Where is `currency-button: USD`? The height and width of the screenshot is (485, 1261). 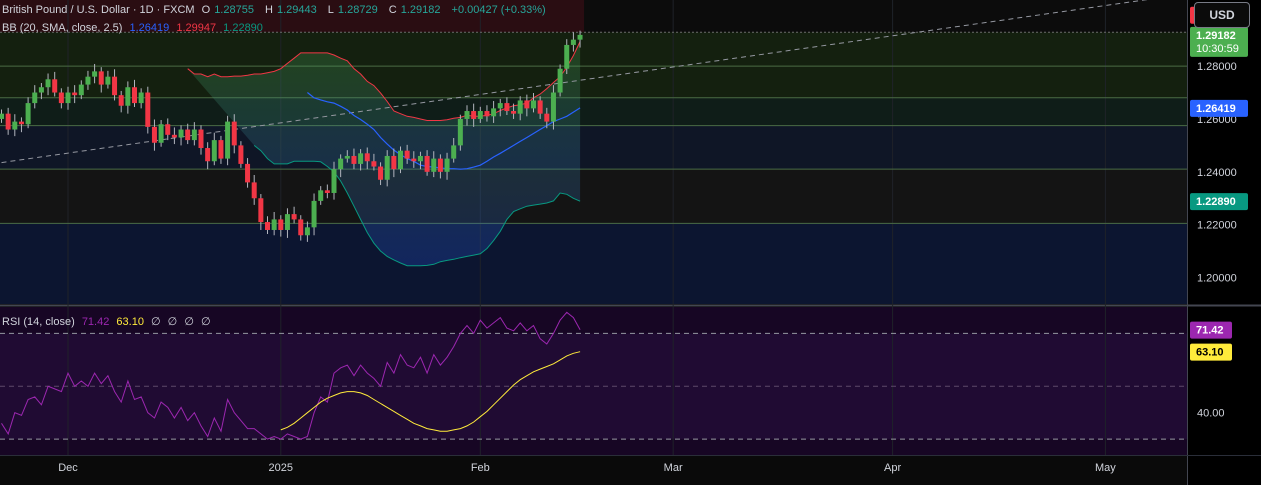 currency-button: USD is located at coordinates (1222, 15).